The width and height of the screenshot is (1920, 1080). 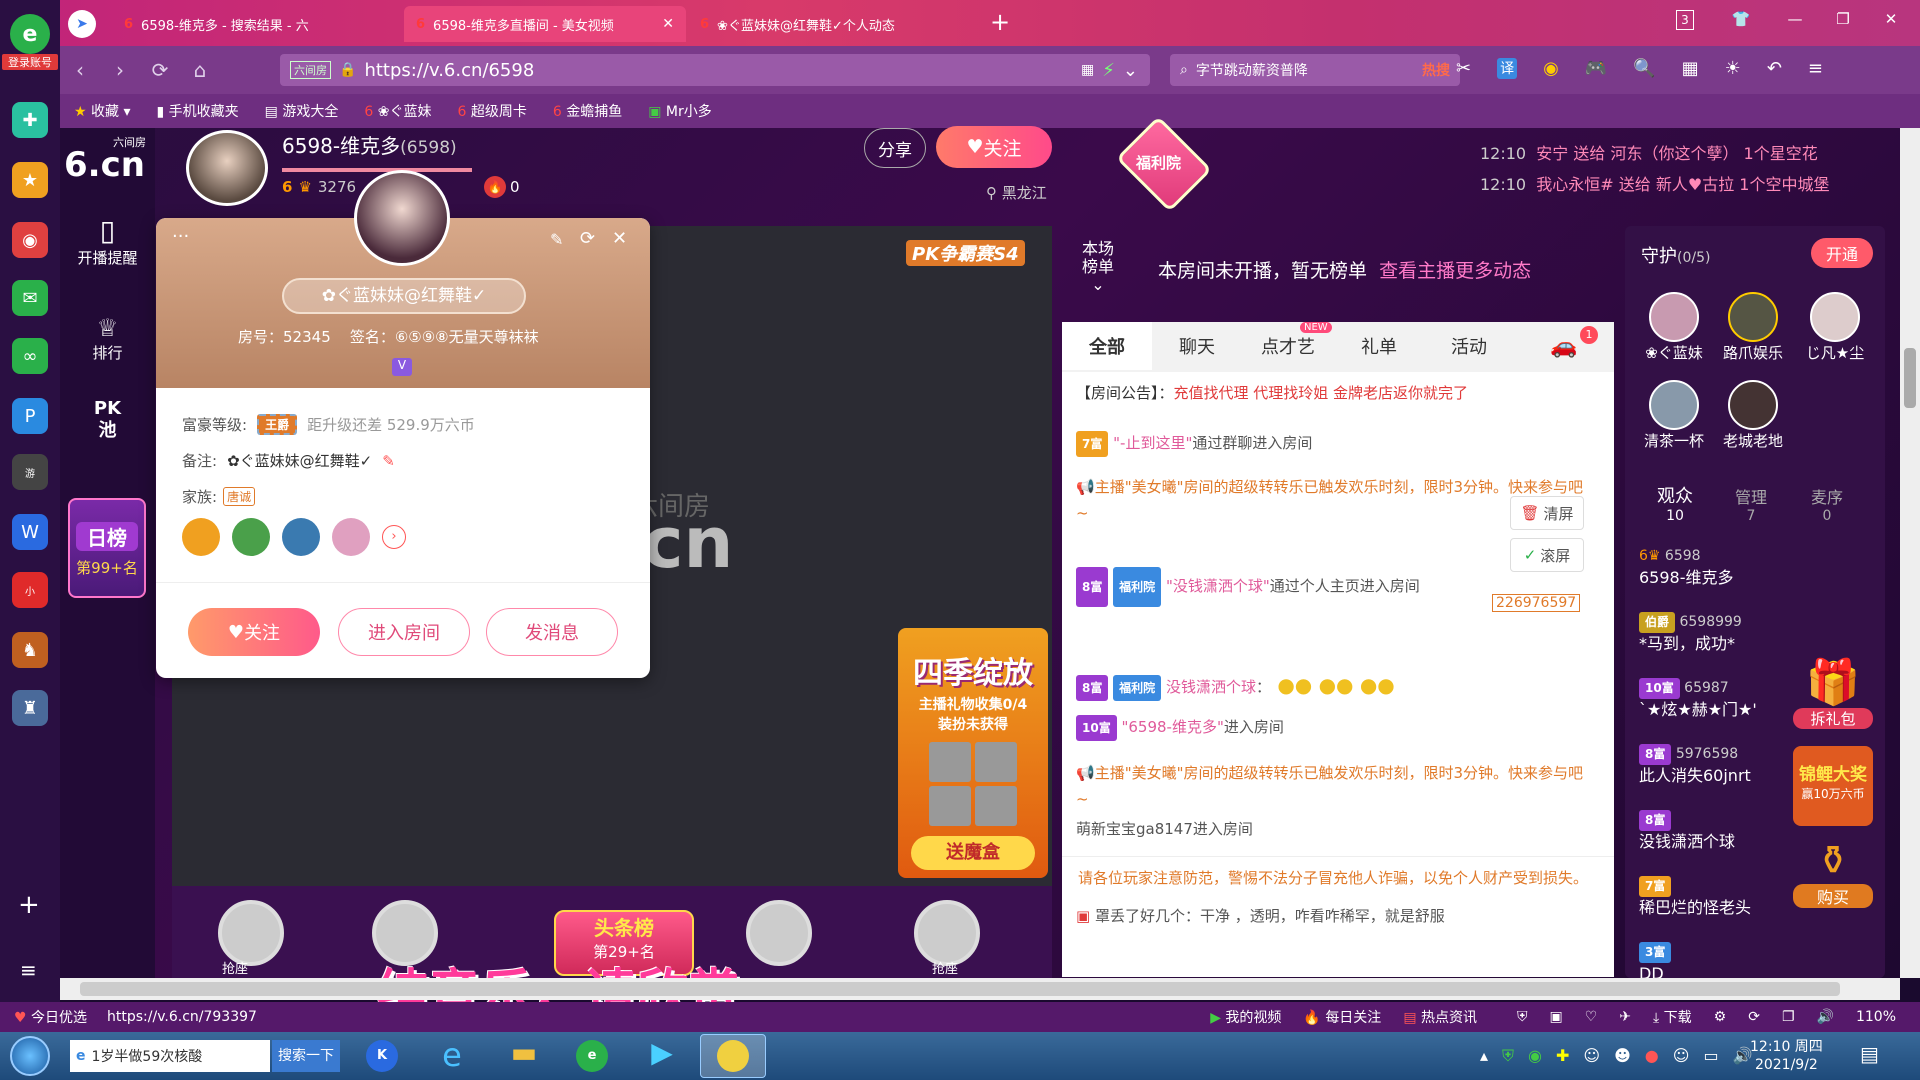 I want to click on view-more-link: 查看主播更多动态, so click(x=1455, y=271).